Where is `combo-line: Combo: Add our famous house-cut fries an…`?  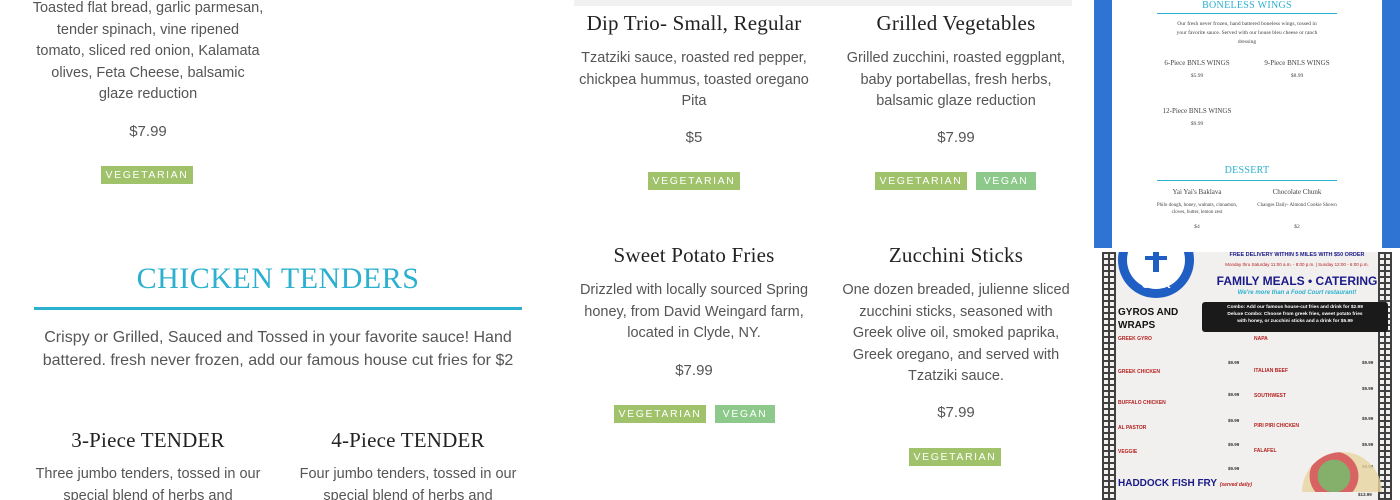 combo-line: Combo: Add our famous house-cut fries an… is located at coordinates (1295, 307).